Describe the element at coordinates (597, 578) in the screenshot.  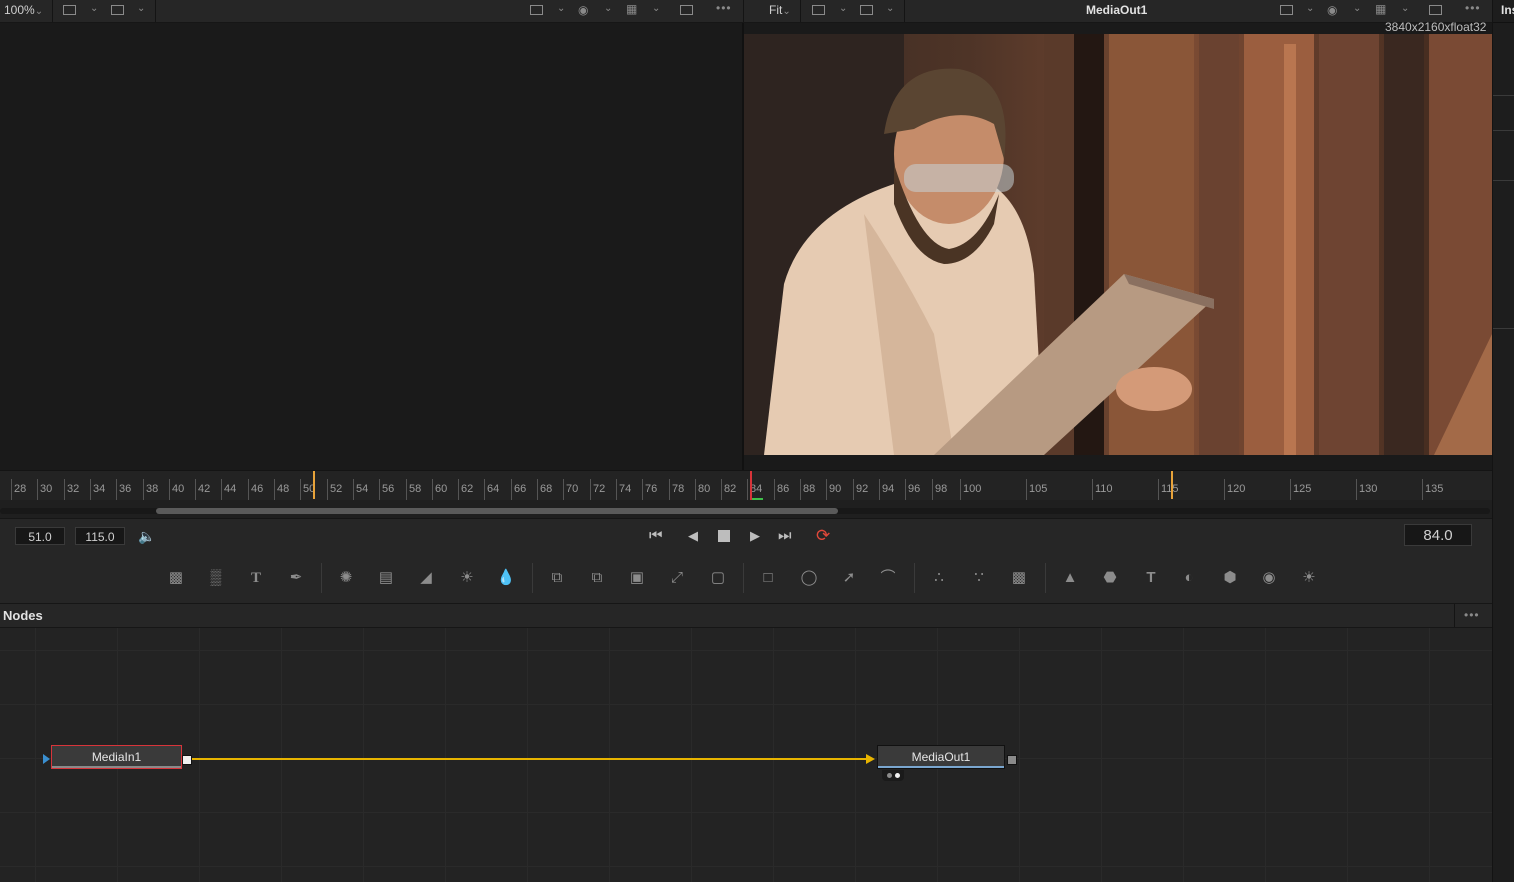
I see `channel-booleans-tool-icon: ⧉` at that location.